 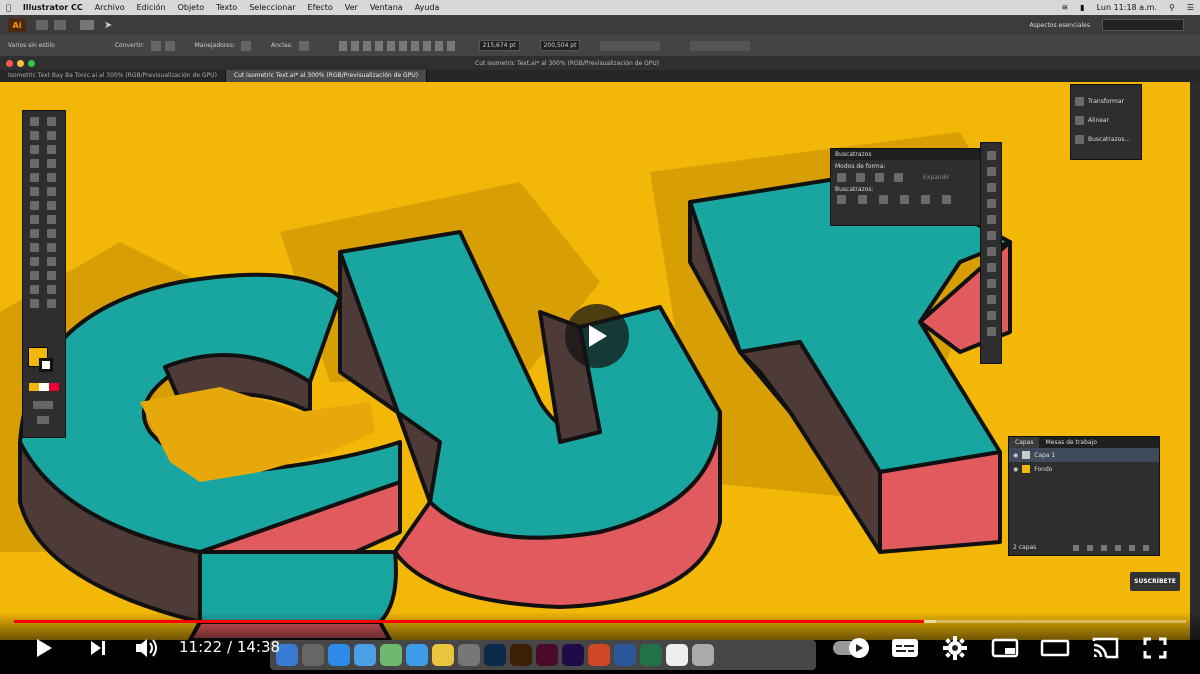 What do you see at coordinates (51, 135) in the screenshot?
I see `lasso-tool-icon` at bounding box center [51, 135].